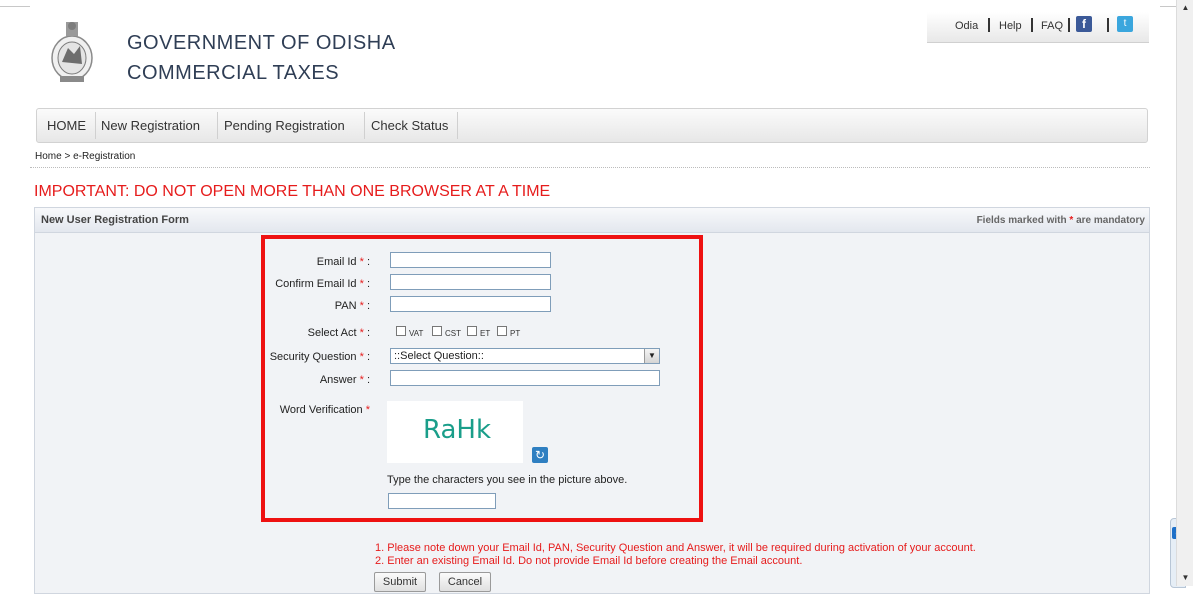 Image resolution: width=1193 pixels, height=594 pixels. Describe the element at coordinates (66, 125) in the screenshot. I see `nav-home: HOME` at that location.